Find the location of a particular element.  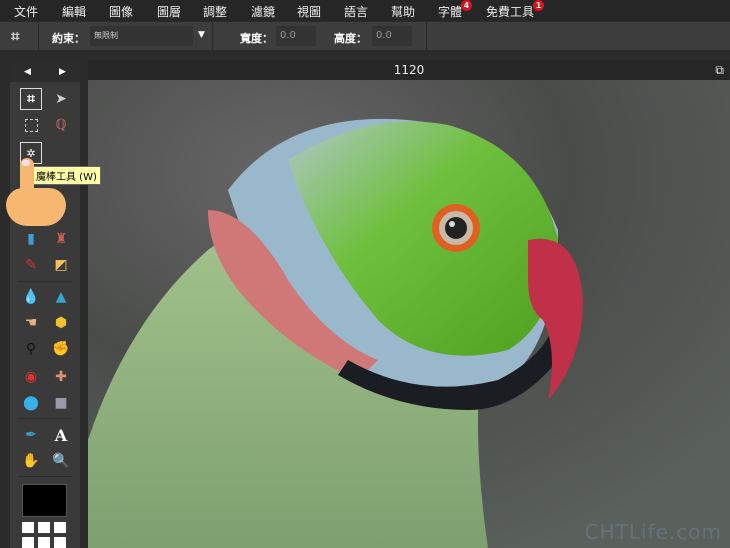

toolbox-prev-button: ◀ is located at coordinates (27, 72).